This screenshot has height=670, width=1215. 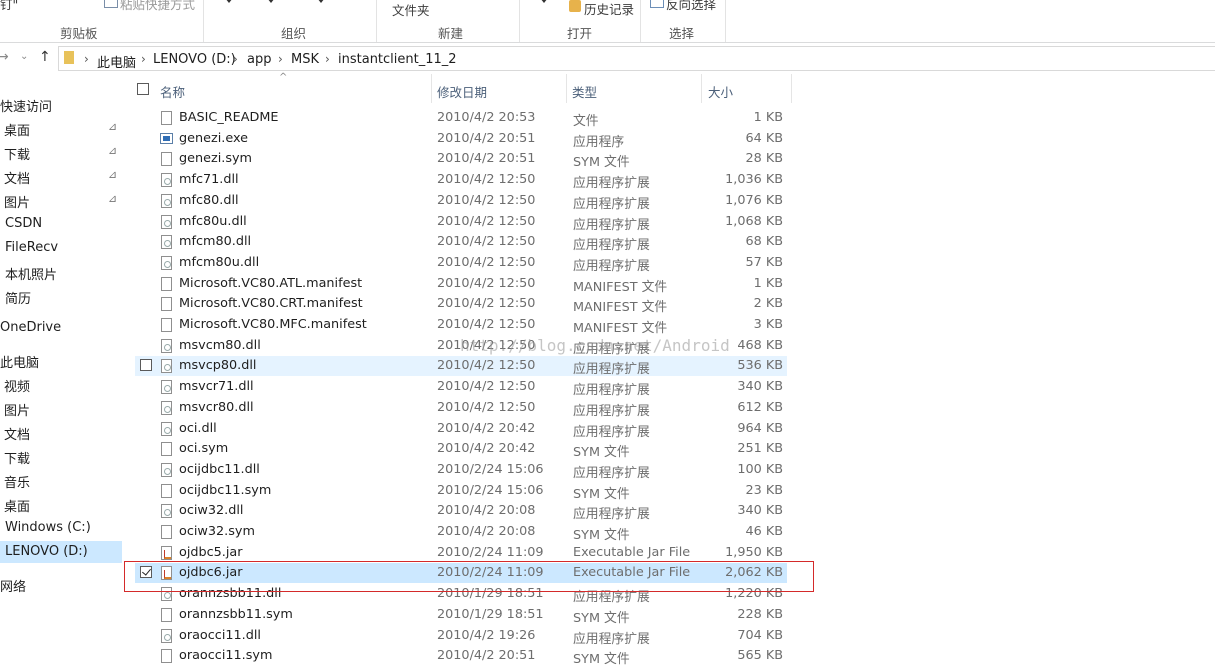 I want to click on breadcrumb-this-pc: 此电脑, so click(x=116, y=61).